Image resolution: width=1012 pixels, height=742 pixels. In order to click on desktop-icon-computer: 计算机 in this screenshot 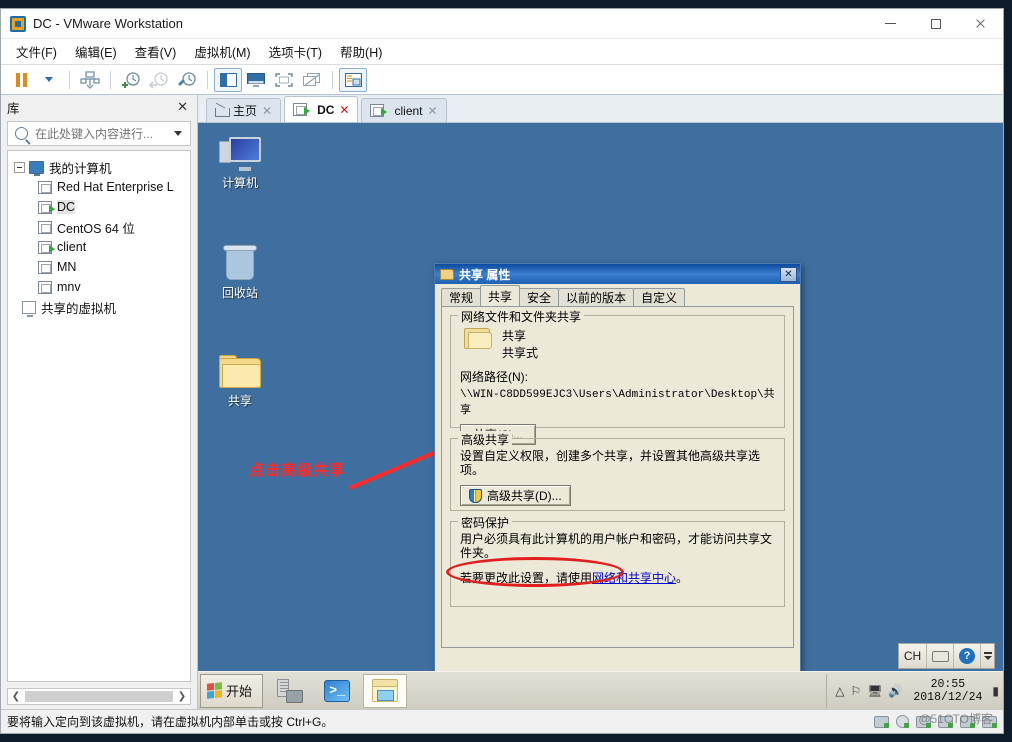, I will do `click(240, 164)`.